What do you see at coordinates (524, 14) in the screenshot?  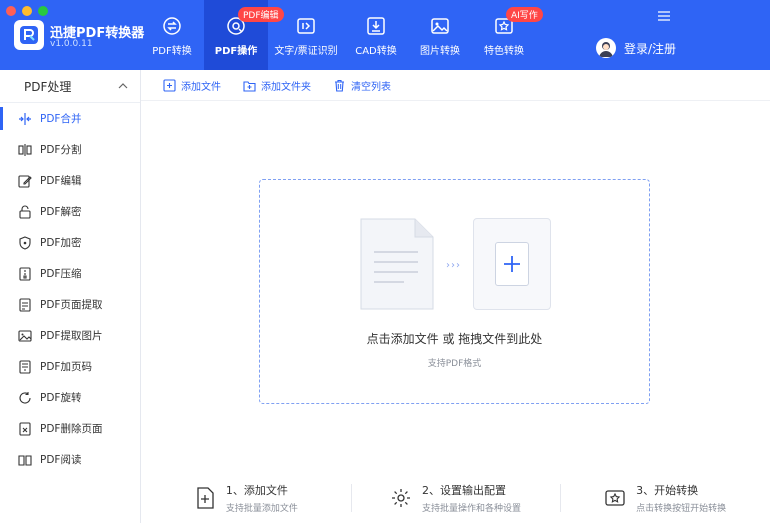 I see `ai-writing-badge: AI写作` at bounding box center [524, 14].